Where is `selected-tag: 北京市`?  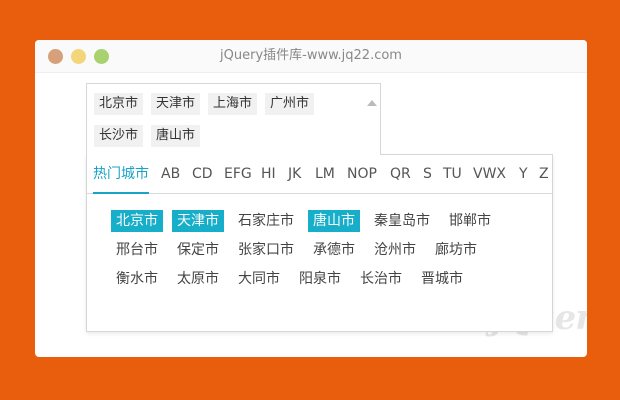 selected-tag: 北京市 is located at coordinates (119, 104).